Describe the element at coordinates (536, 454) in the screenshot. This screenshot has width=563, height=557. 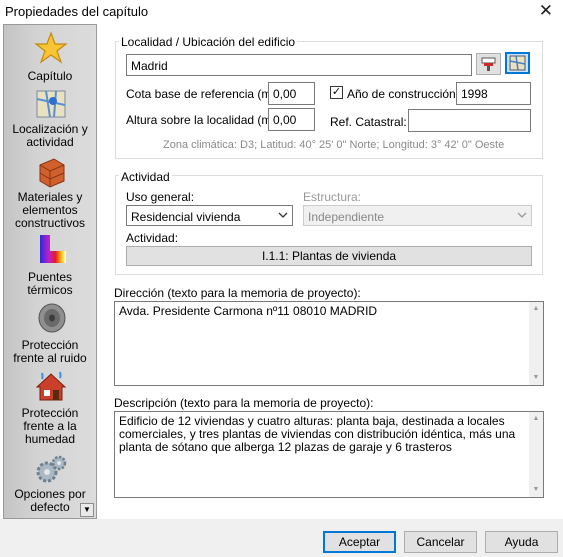
I see `descripcion-scrollbar: ▲ ▼` at that location.